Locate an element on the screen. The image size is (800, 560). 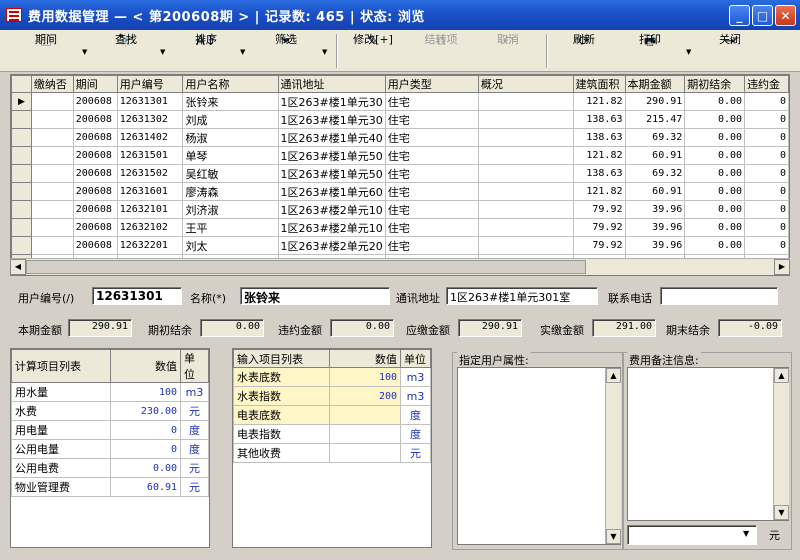
column-header: 用户名称 is located at coordinates (230, 84).